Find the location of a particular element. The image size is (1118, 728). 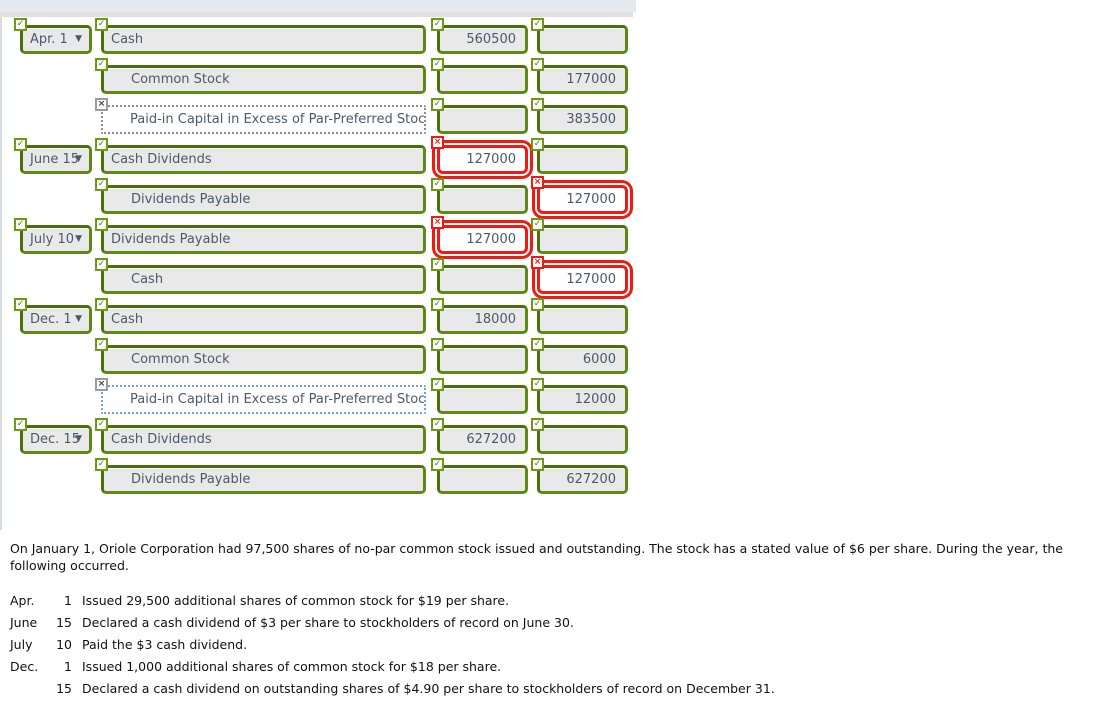

journal-row: Common Stock 177000 is located at coordinates (332, 76).